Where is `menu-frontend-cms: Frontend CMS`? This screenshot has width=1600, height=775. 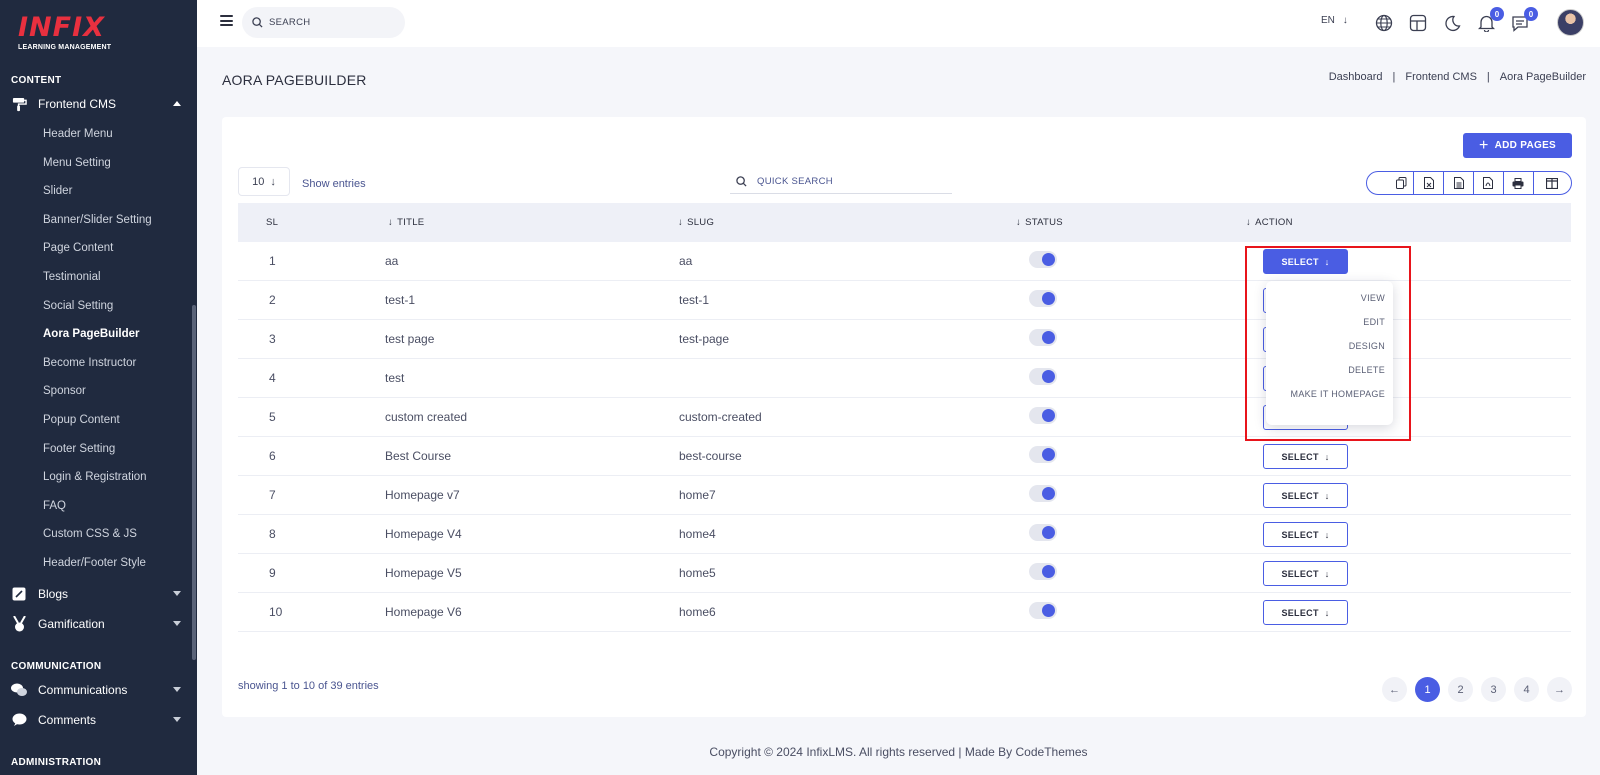
menu-frontend-cms: Frontend CMS is located at coordinates (96, 104).